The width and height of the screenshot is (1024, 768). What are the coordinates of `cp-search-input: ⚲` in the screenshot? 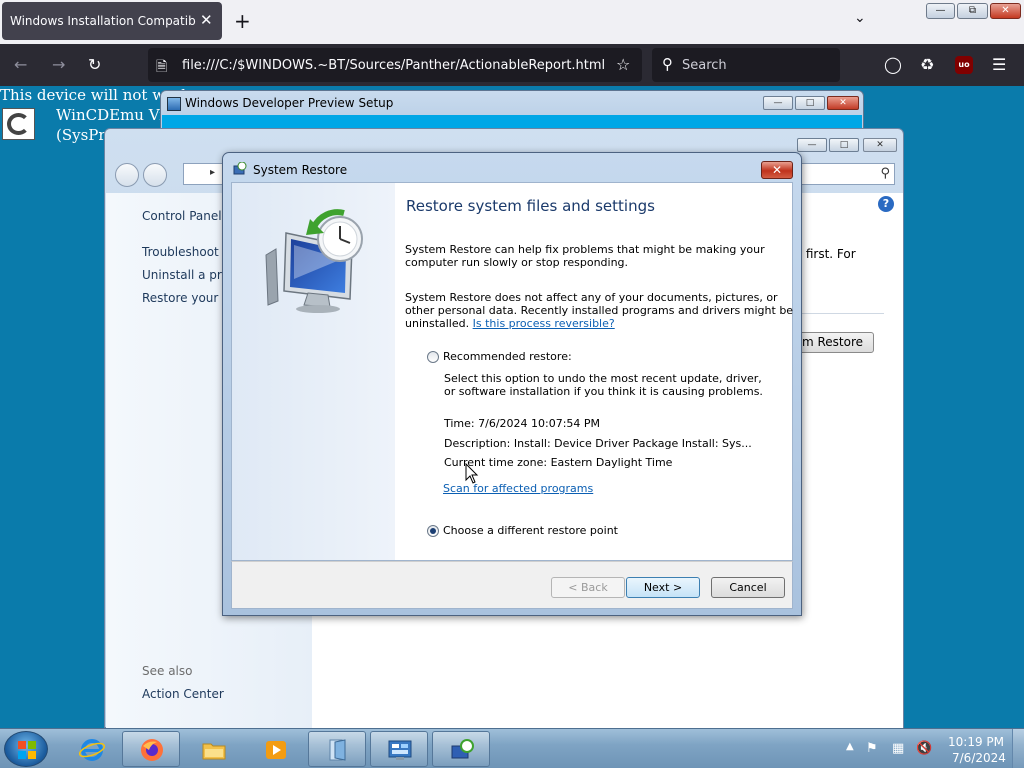 It's located at (846, 174).